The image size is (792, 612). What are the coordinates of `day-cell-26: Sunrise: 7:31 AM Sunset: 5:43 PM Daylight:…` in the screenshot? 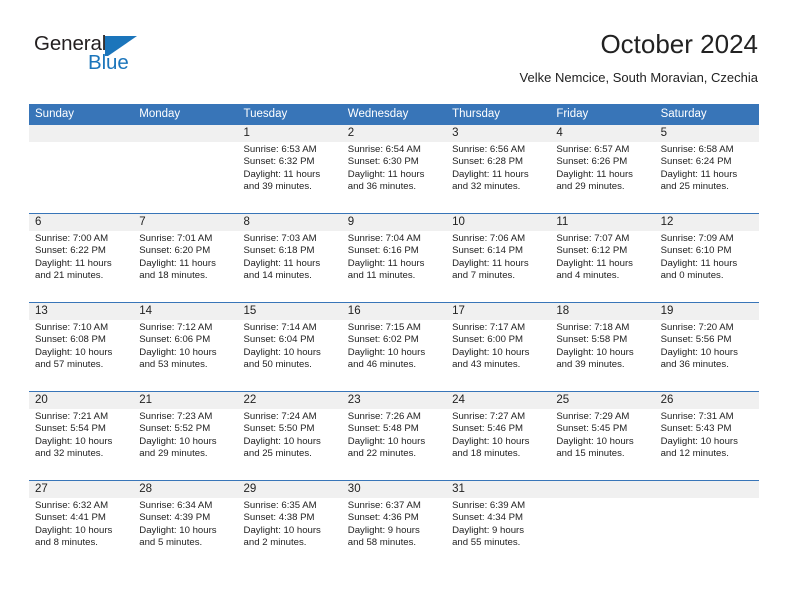 It's located at (707, 444).